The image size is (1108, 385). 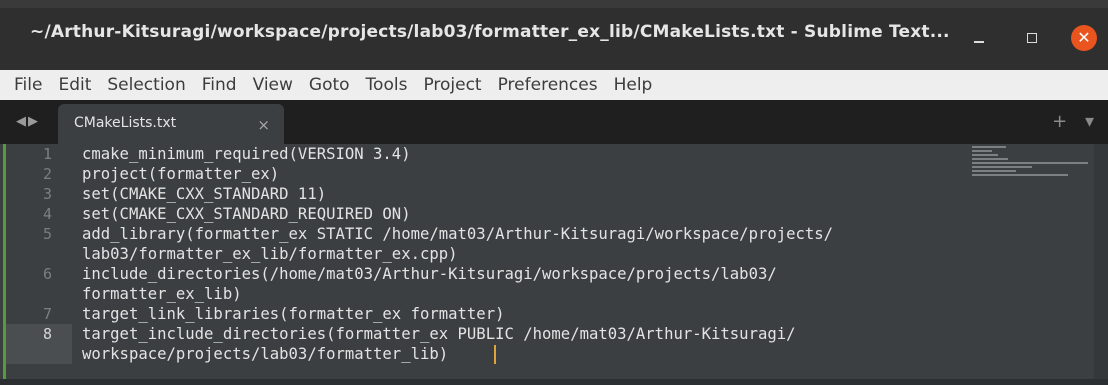 I want to click on menu-project: Project, so click(x=452, y=85).